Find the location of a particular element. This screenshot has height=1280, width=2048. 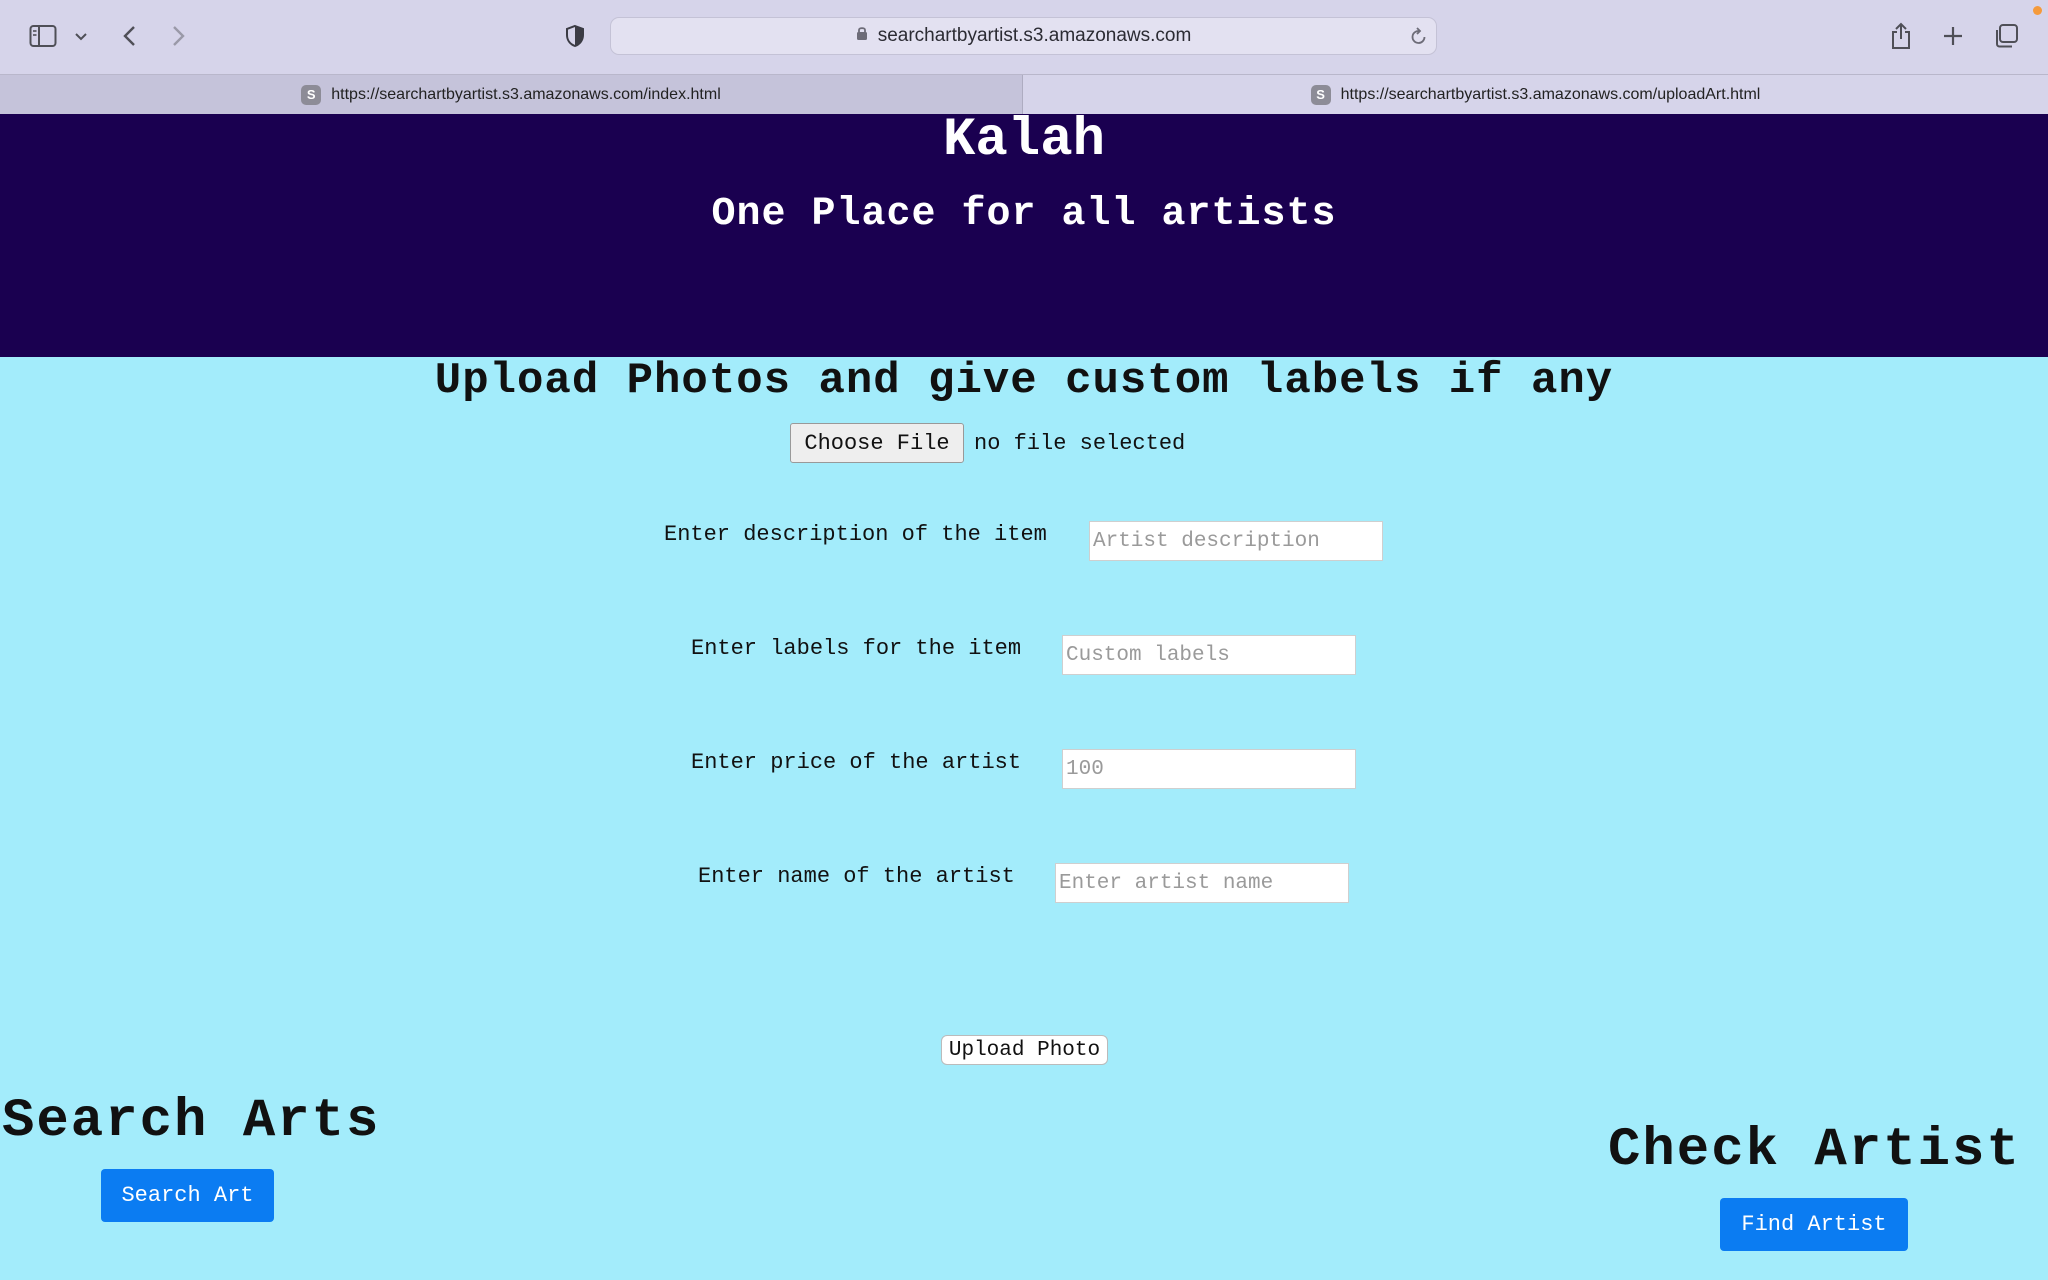

lock-icon is located at coordinates (862, 36).